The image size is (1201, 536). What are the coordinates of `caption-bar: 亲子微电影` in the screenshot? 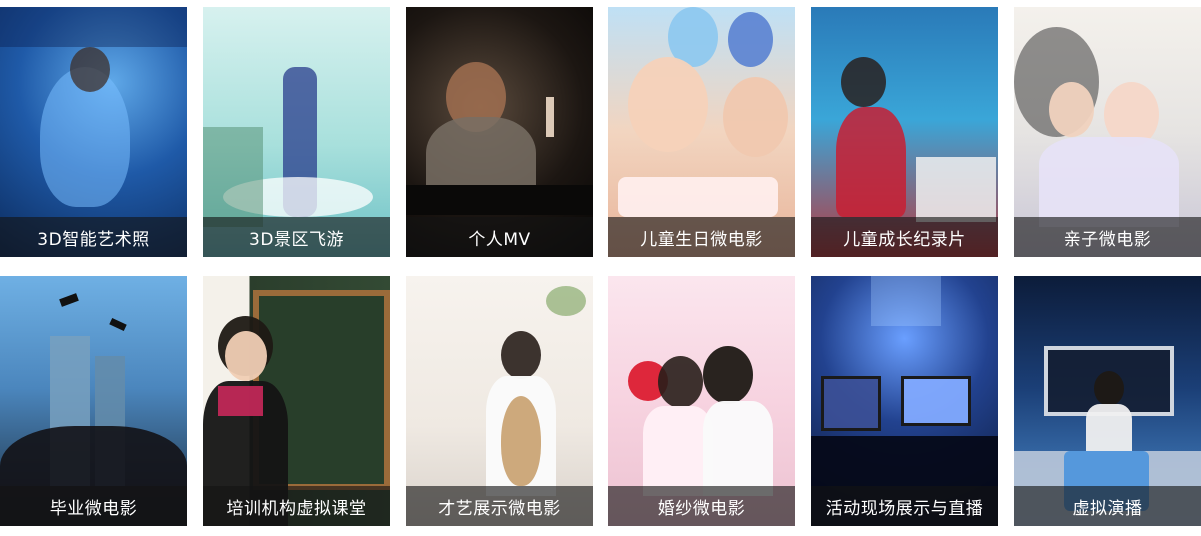 It's located at (1107, 237).